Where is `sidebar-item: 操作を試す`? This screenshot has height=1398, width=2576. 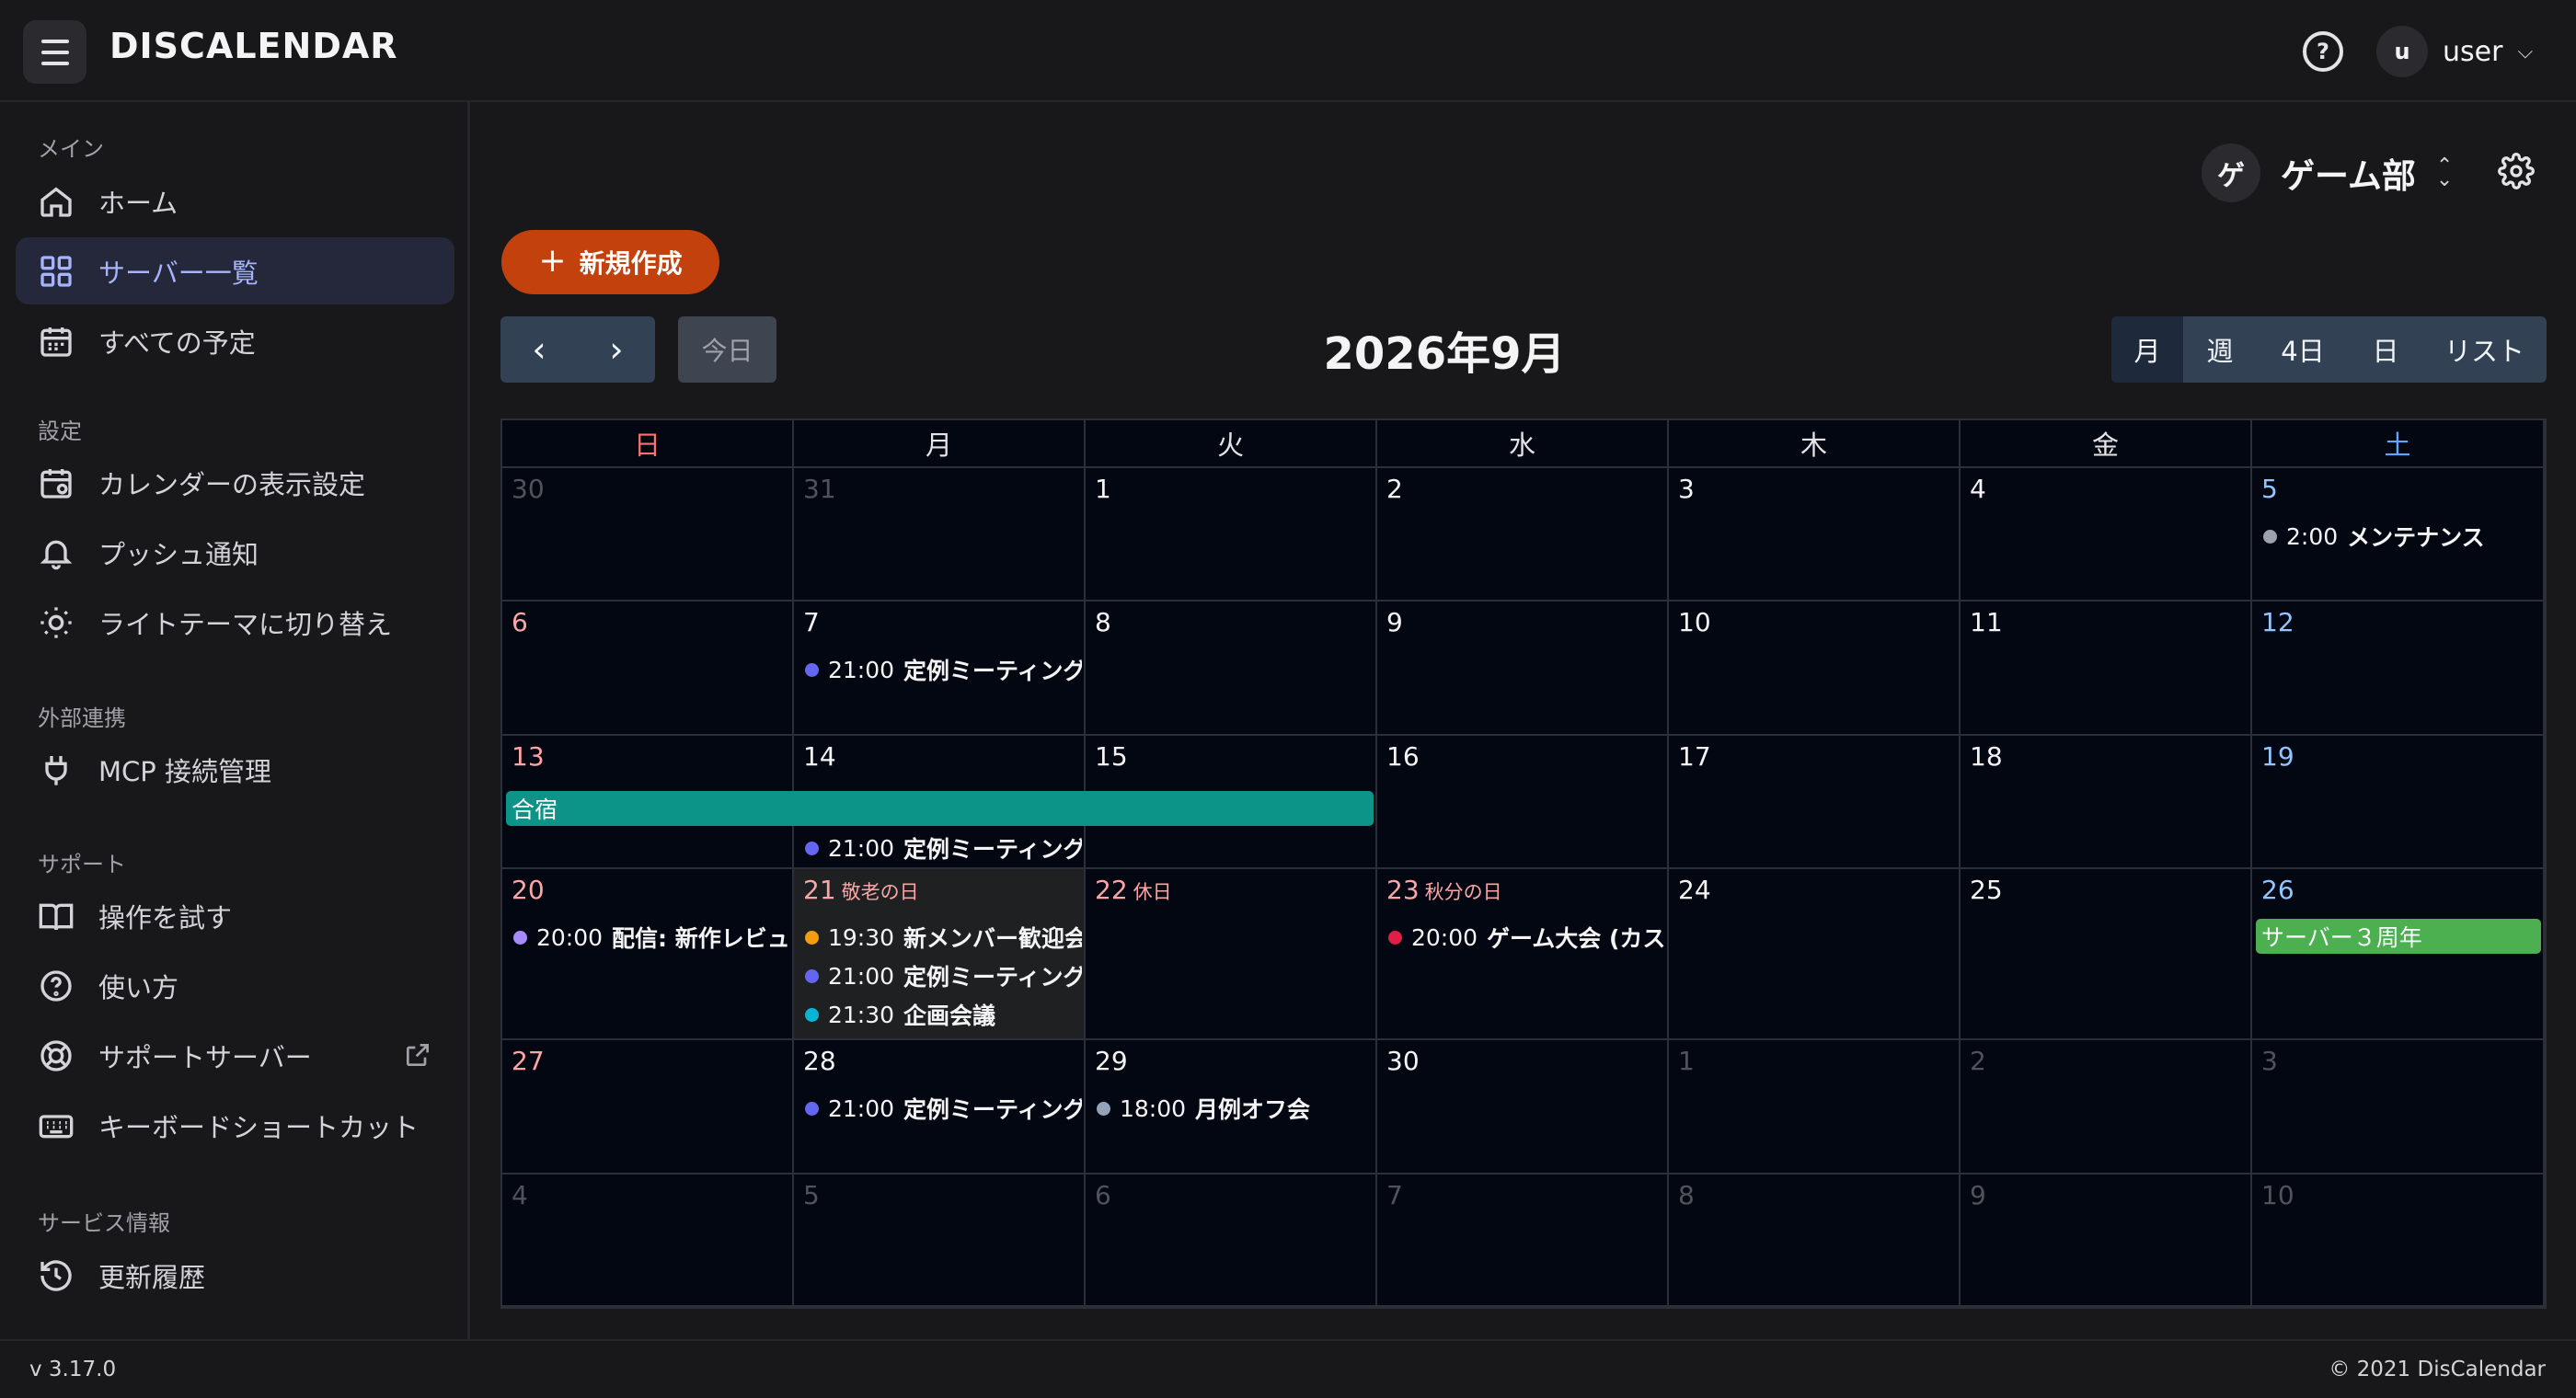 sidebar-item: 操作を試す is located at coordinates (235, 915).